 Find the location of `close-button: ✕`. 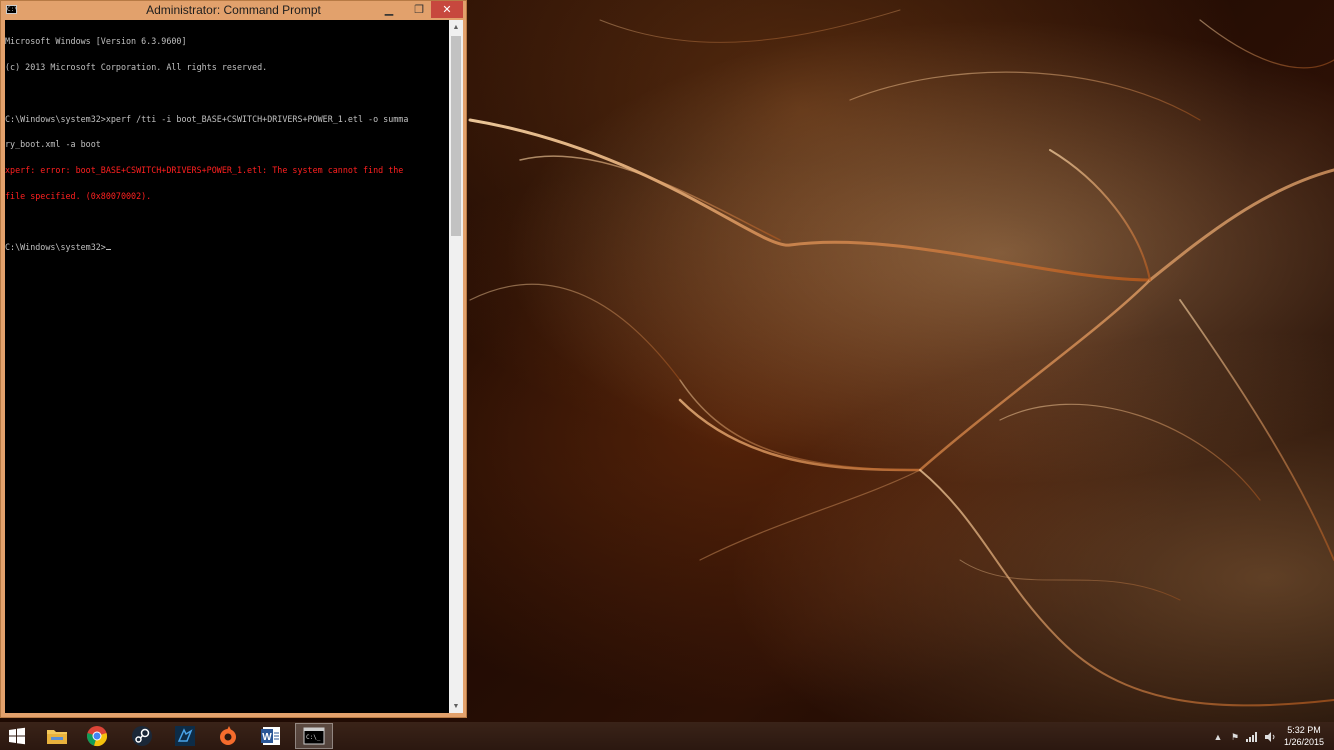

close-button: ✕ is located at coordinates (447, 9).